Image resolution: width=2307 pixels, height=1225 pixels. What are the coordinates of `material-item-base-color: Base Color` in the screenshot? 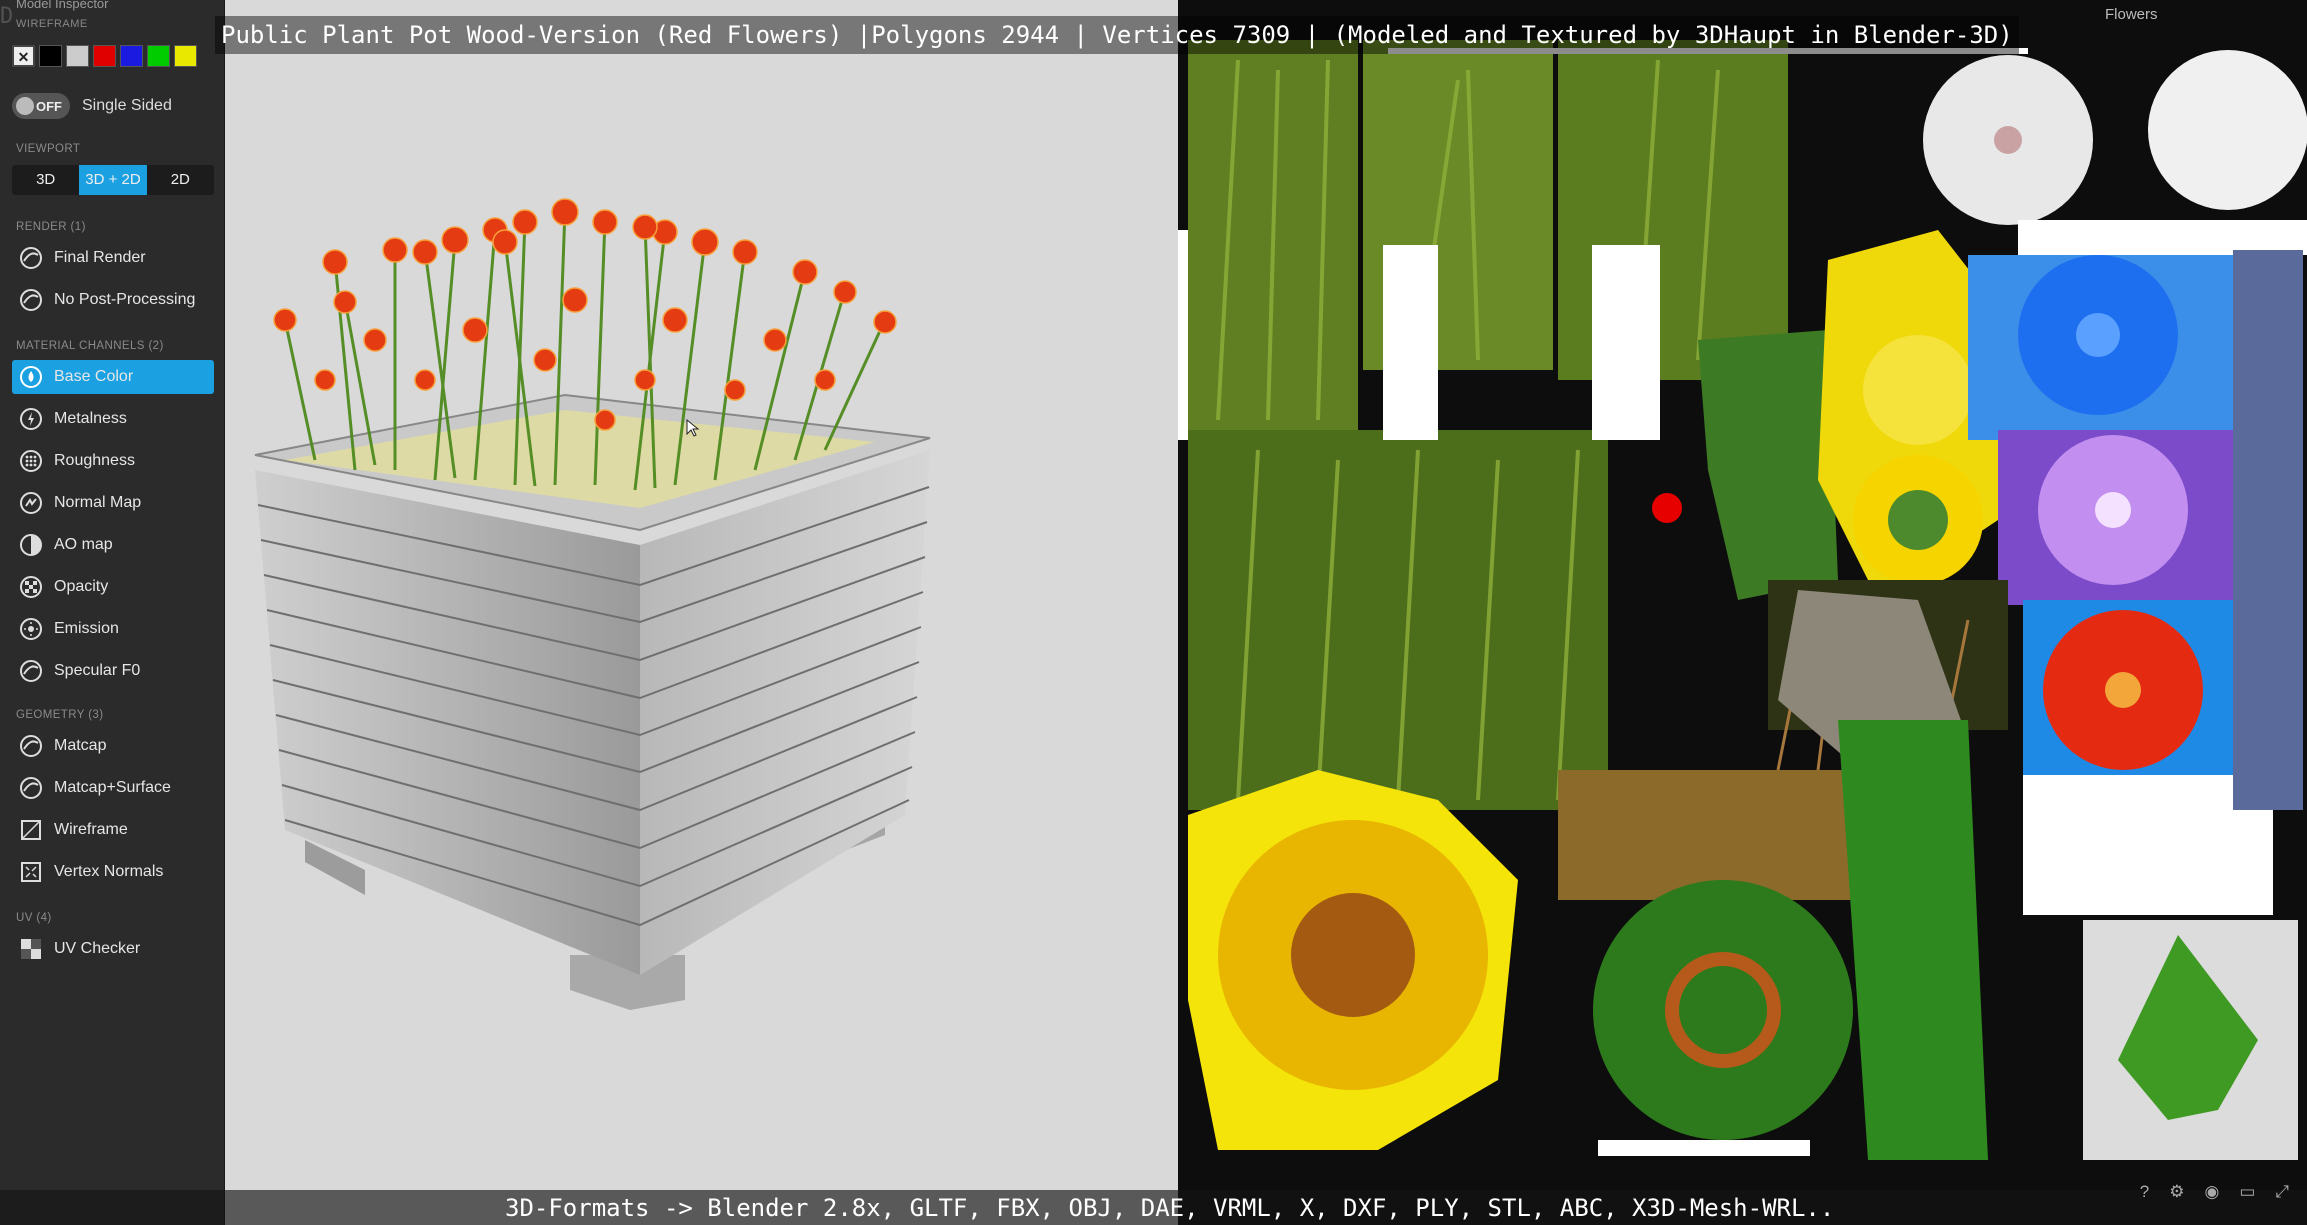 It's located at (113, 377).